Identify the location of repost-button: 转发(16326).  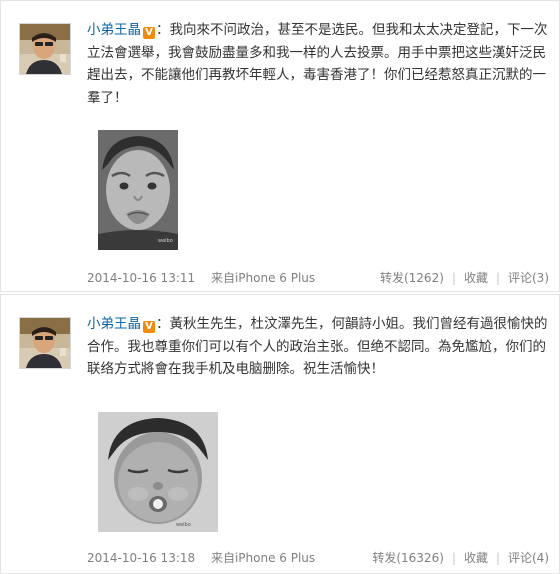
(408, 558).